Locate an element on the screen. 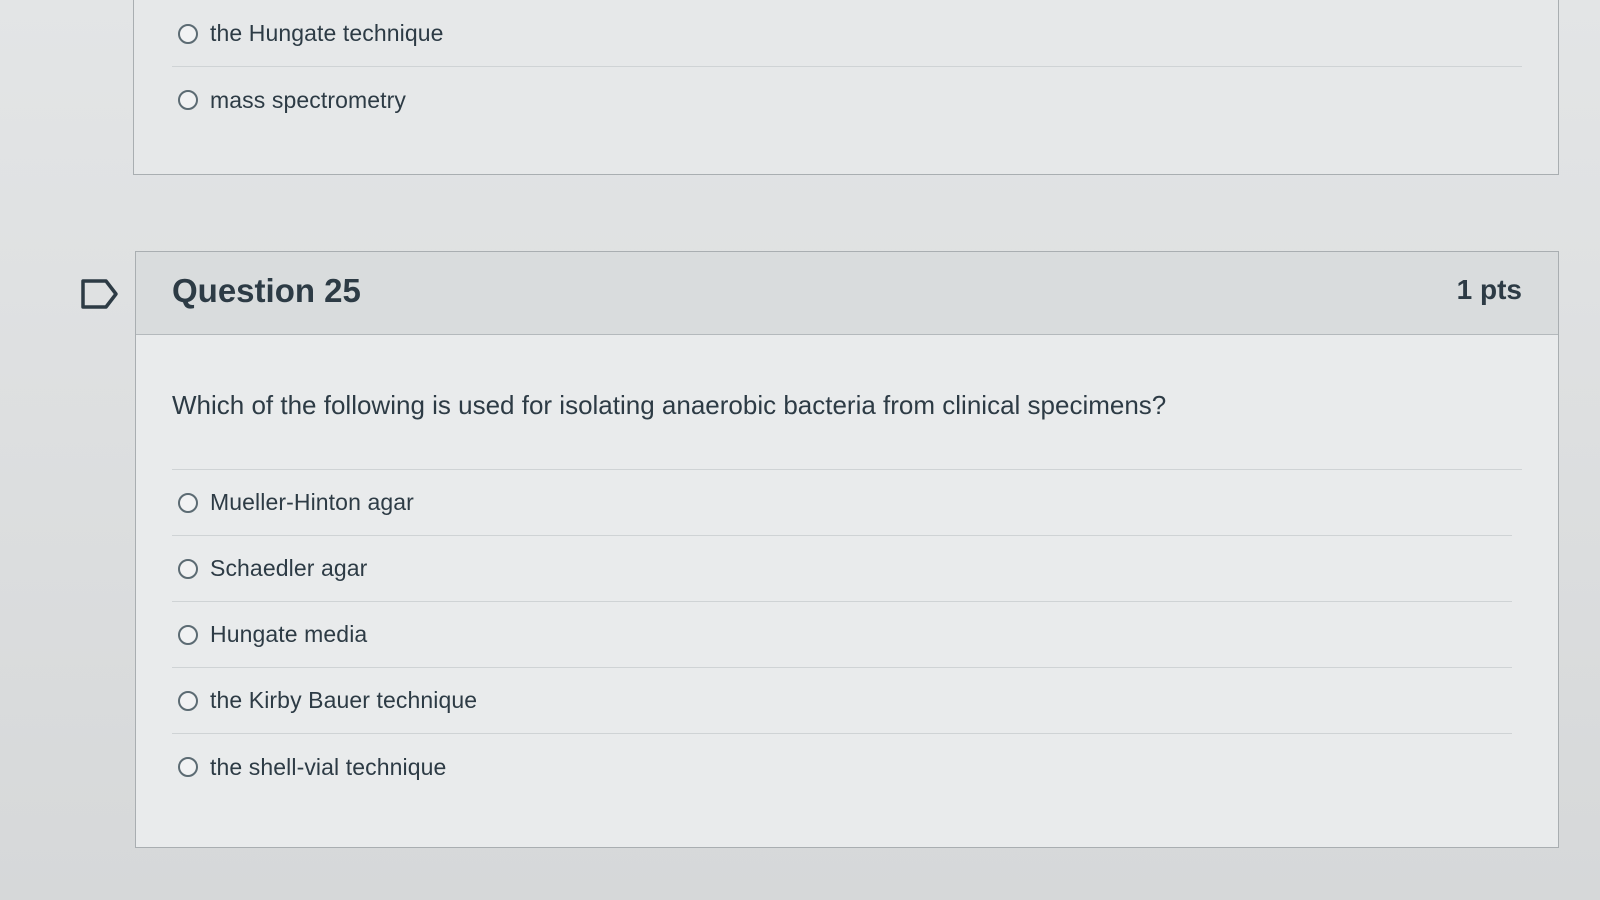  question-title: Question 25 is located at coordinates (266, 290).